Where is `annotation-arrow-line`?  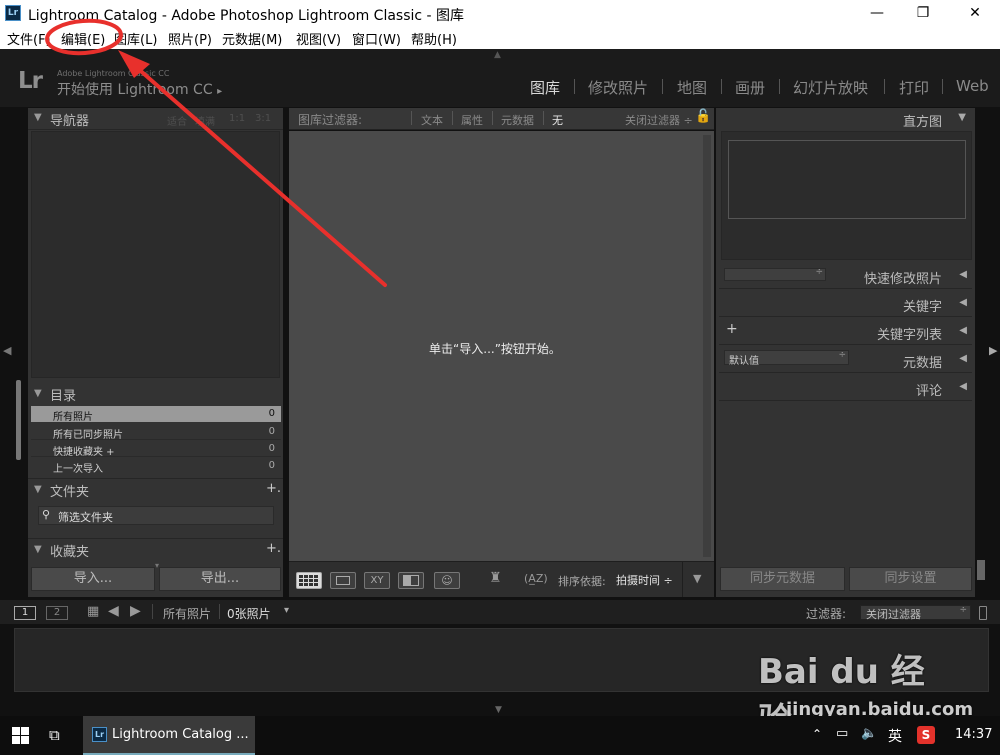
annotation-arrow-line is located at coordinates (260, 175).